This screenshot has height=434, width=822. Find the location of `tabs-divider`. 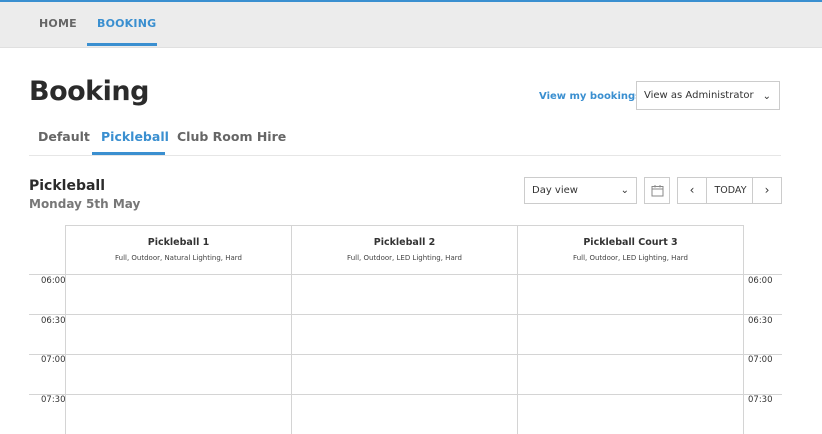

tabs-divider is located at coordinates (405, 155).